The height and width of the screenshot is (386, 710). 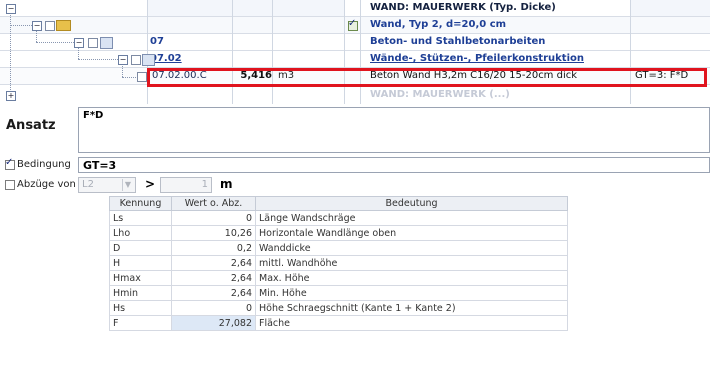 I want to click on param-meaning: Max. Höhe, so click(x=411, y=278).